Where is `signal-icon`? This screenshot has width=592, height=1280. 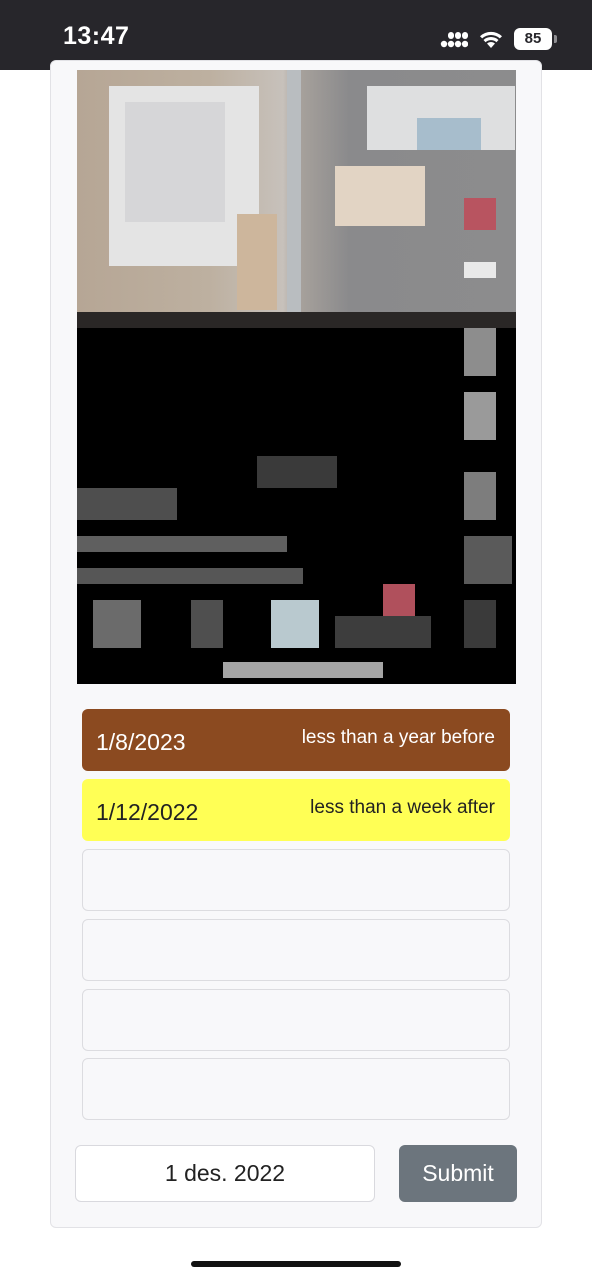 signal-icon is located at coordinates (454, 40).